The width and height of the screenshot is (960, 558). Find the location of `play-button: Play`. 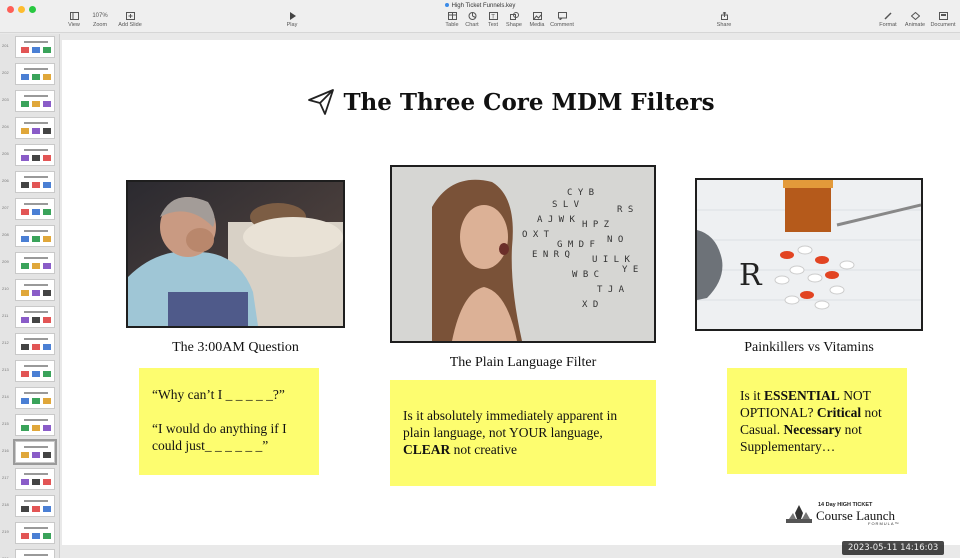

play-button: Play is located at coordinates (292, 20).